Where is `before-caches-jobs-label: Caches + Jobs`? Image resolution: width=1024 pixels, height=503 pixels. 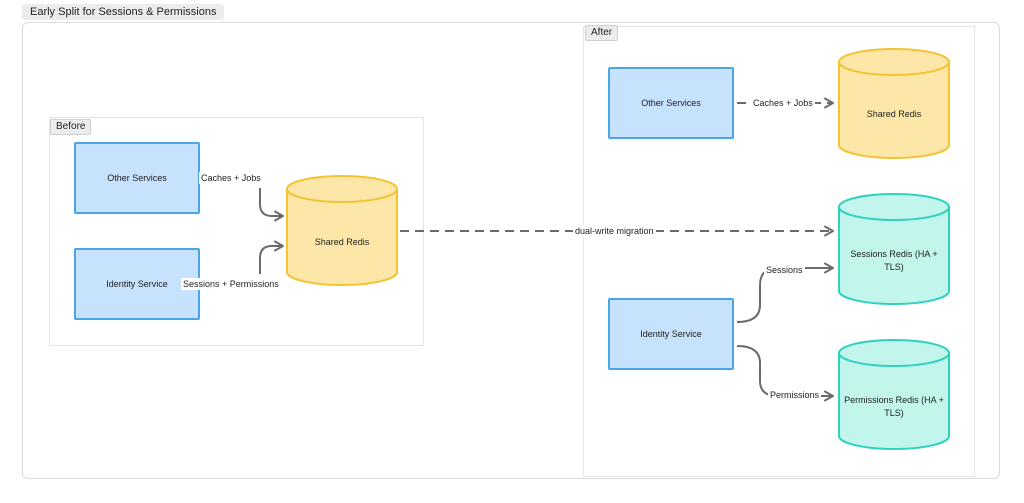
before-caches-jobs-label: Caches + Jobs is located at coordinates (231, 178).